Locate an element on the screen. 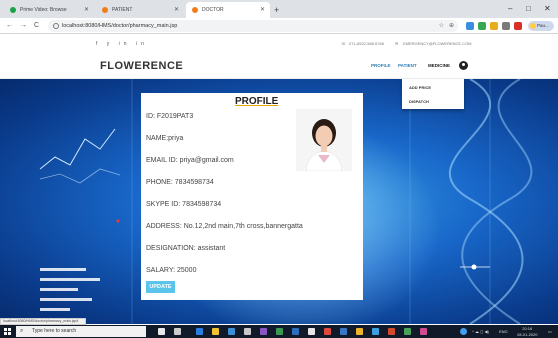  maximize-button: □ is located at coordinates (528, 9).